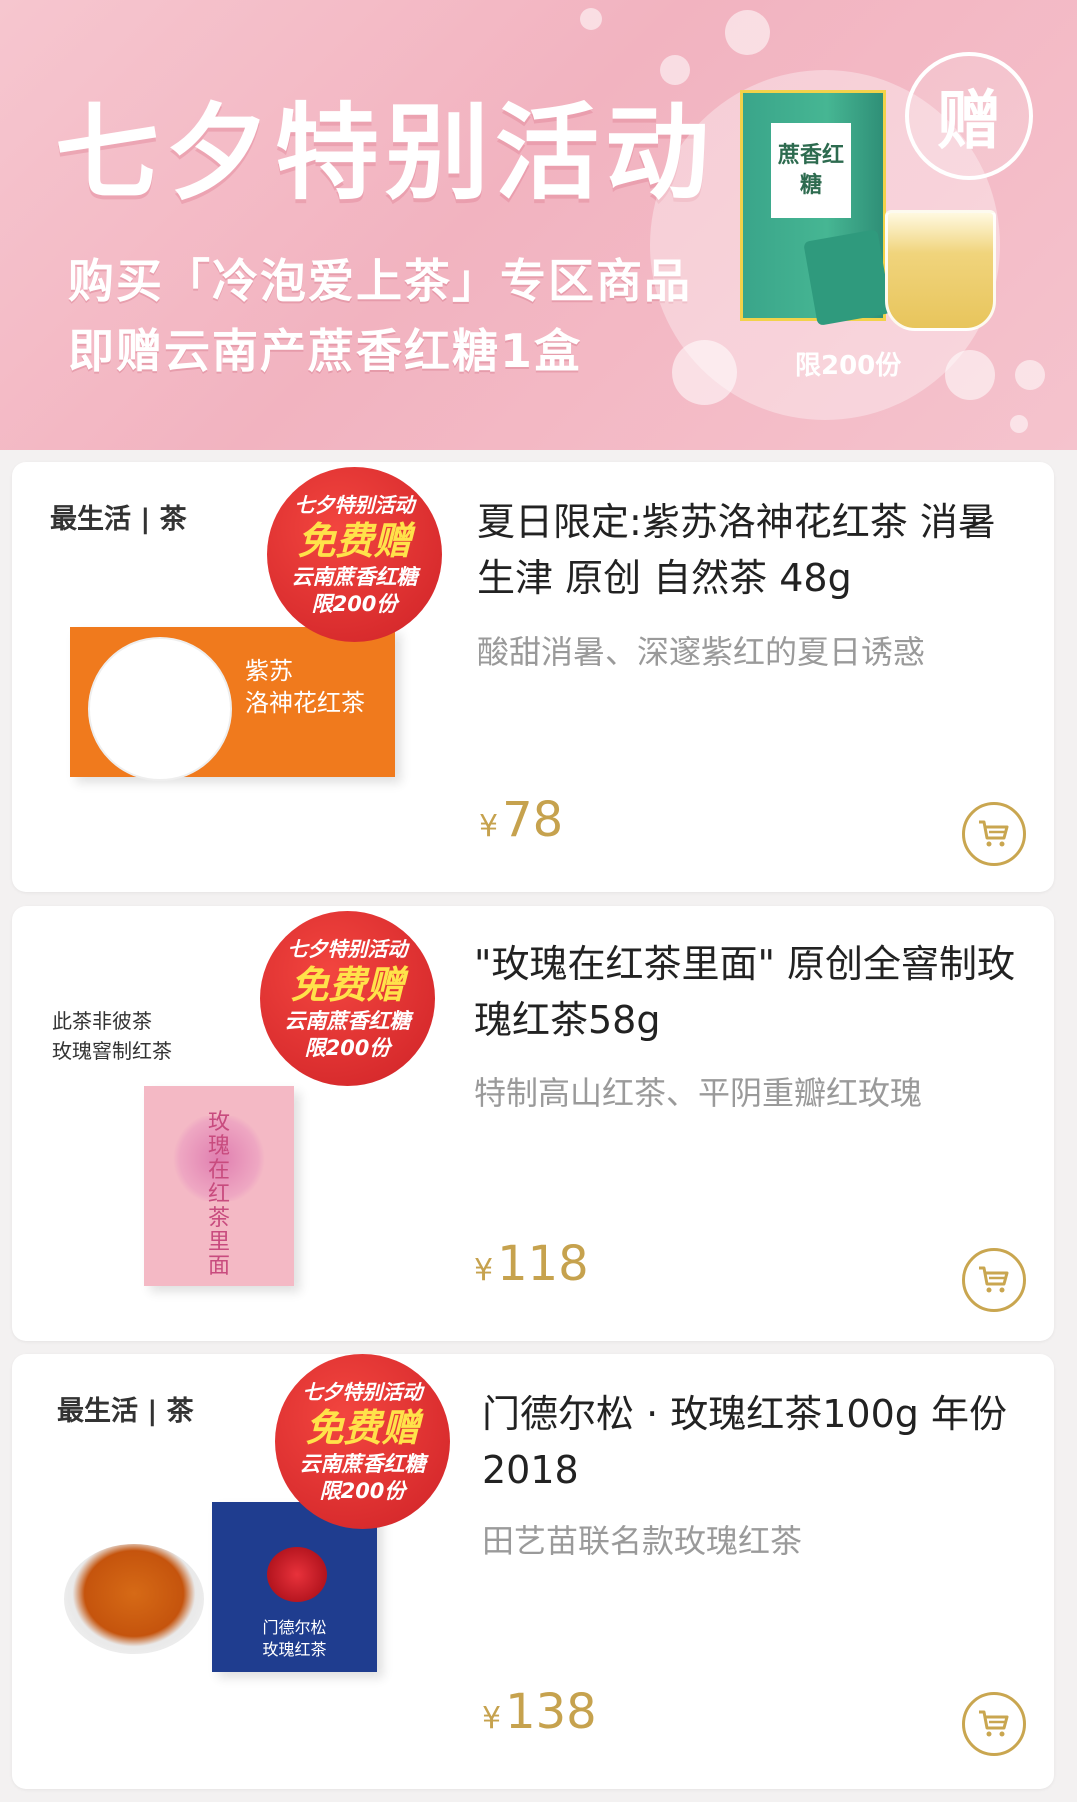 The image size is (1077, 1802). What do you see at coordinates (848, 366) in the screenshot?
I see `gift-limit-text: 限200份` at bounding box center [848, 366].